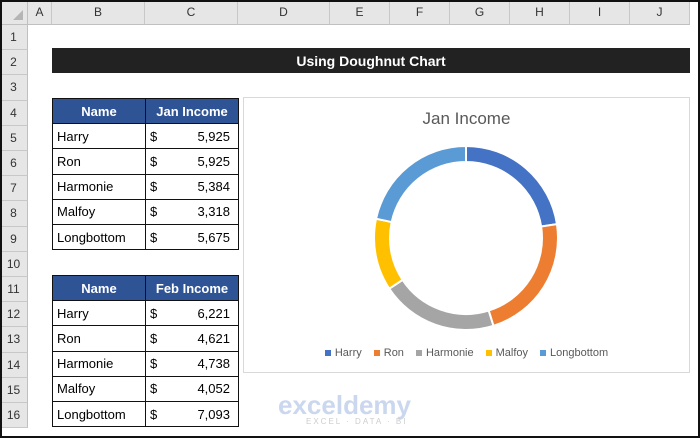 This screenshot has height=438, width=700. I want to click on legend-item-longbottom: Longbottom, so click(574, 353).